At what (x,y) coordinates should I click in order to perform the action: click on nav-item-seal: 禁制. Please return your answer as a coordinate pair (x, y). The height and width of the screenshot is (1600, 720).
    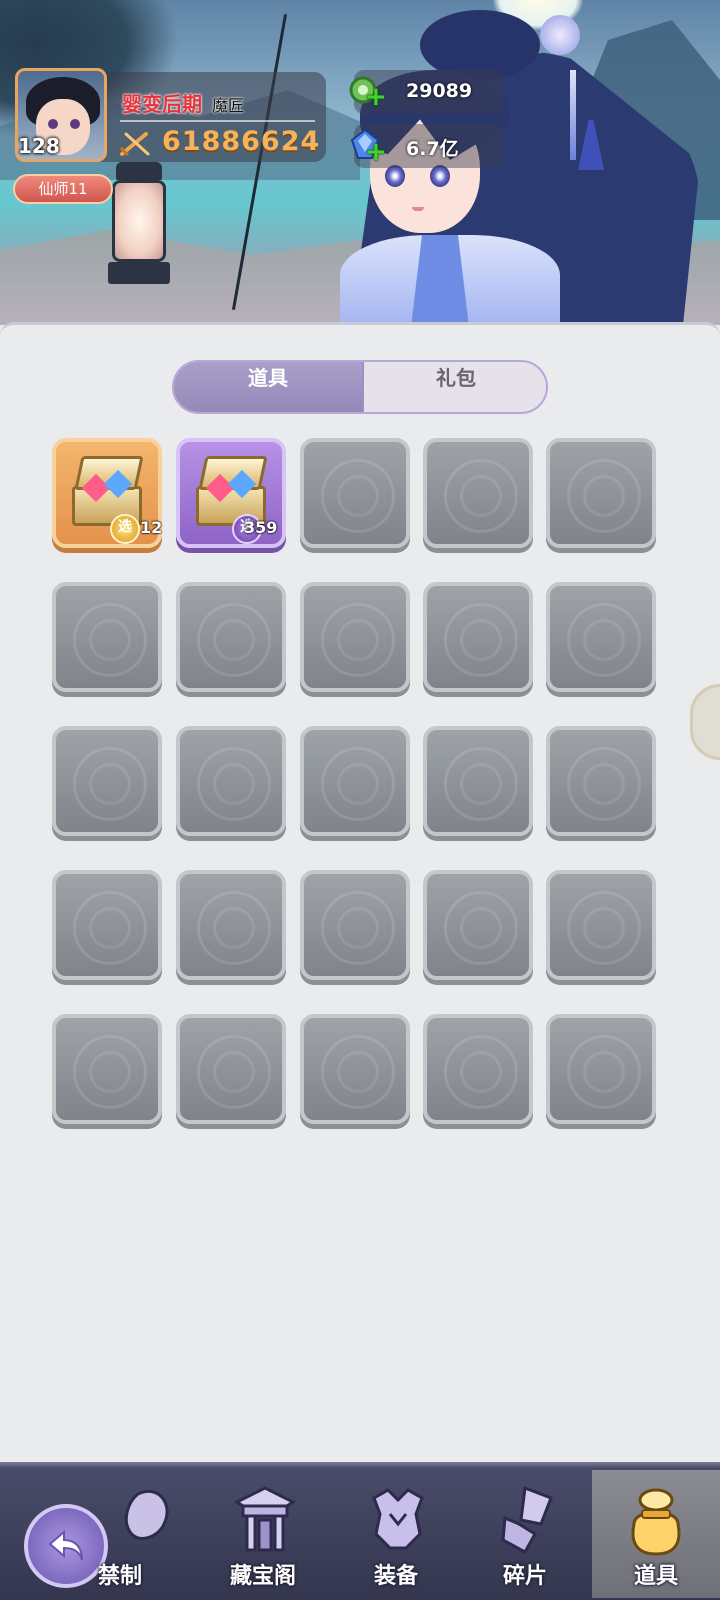
    Looking at the image, I should click on (133, 1534).